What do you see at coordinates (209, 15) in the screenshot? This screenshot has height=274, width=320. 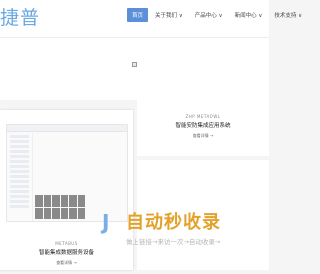 I see `nav-products: 产品中心 ∨` at bounding box center [209, 15].